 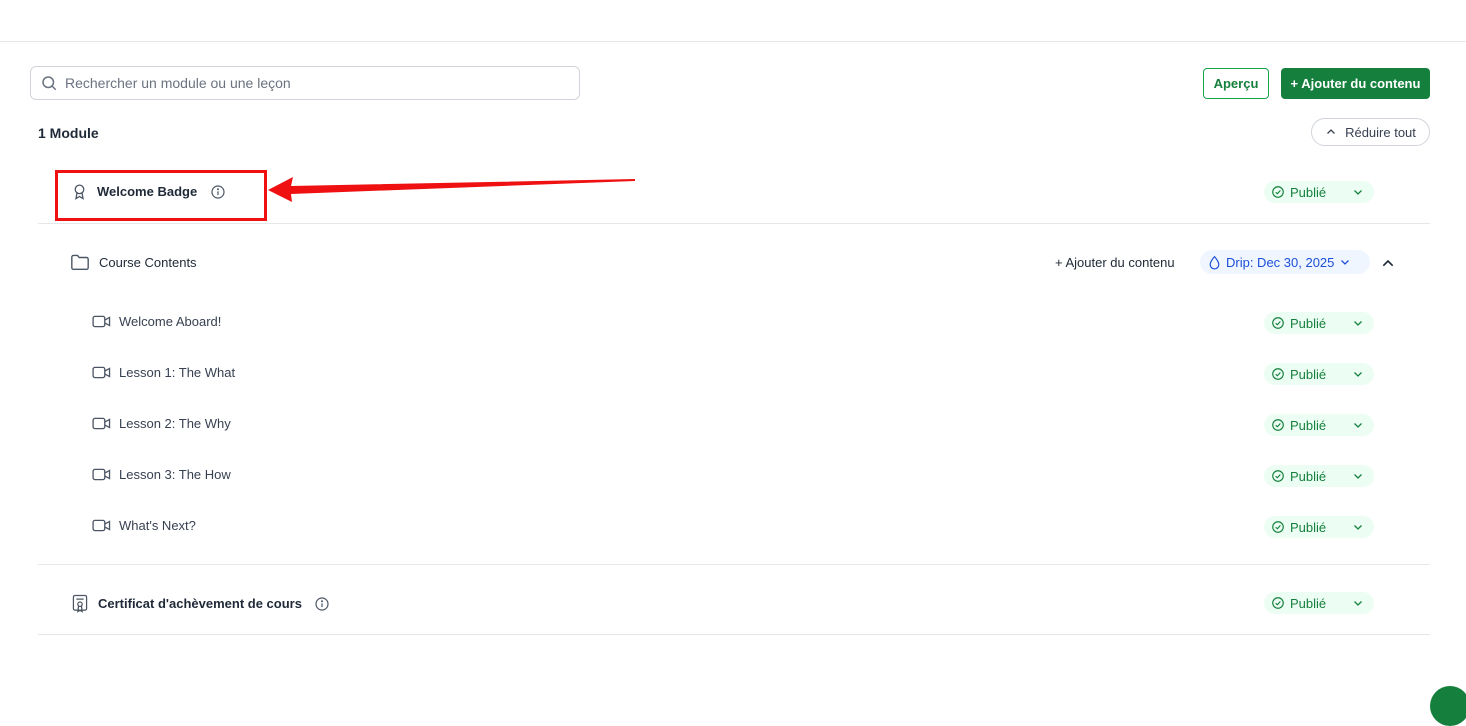 What do you see at coordinates (1115, 262) in the screenshot?
I see `module-add-content-link: + Ajouter du contenu` at bounding box center [1115, 262].